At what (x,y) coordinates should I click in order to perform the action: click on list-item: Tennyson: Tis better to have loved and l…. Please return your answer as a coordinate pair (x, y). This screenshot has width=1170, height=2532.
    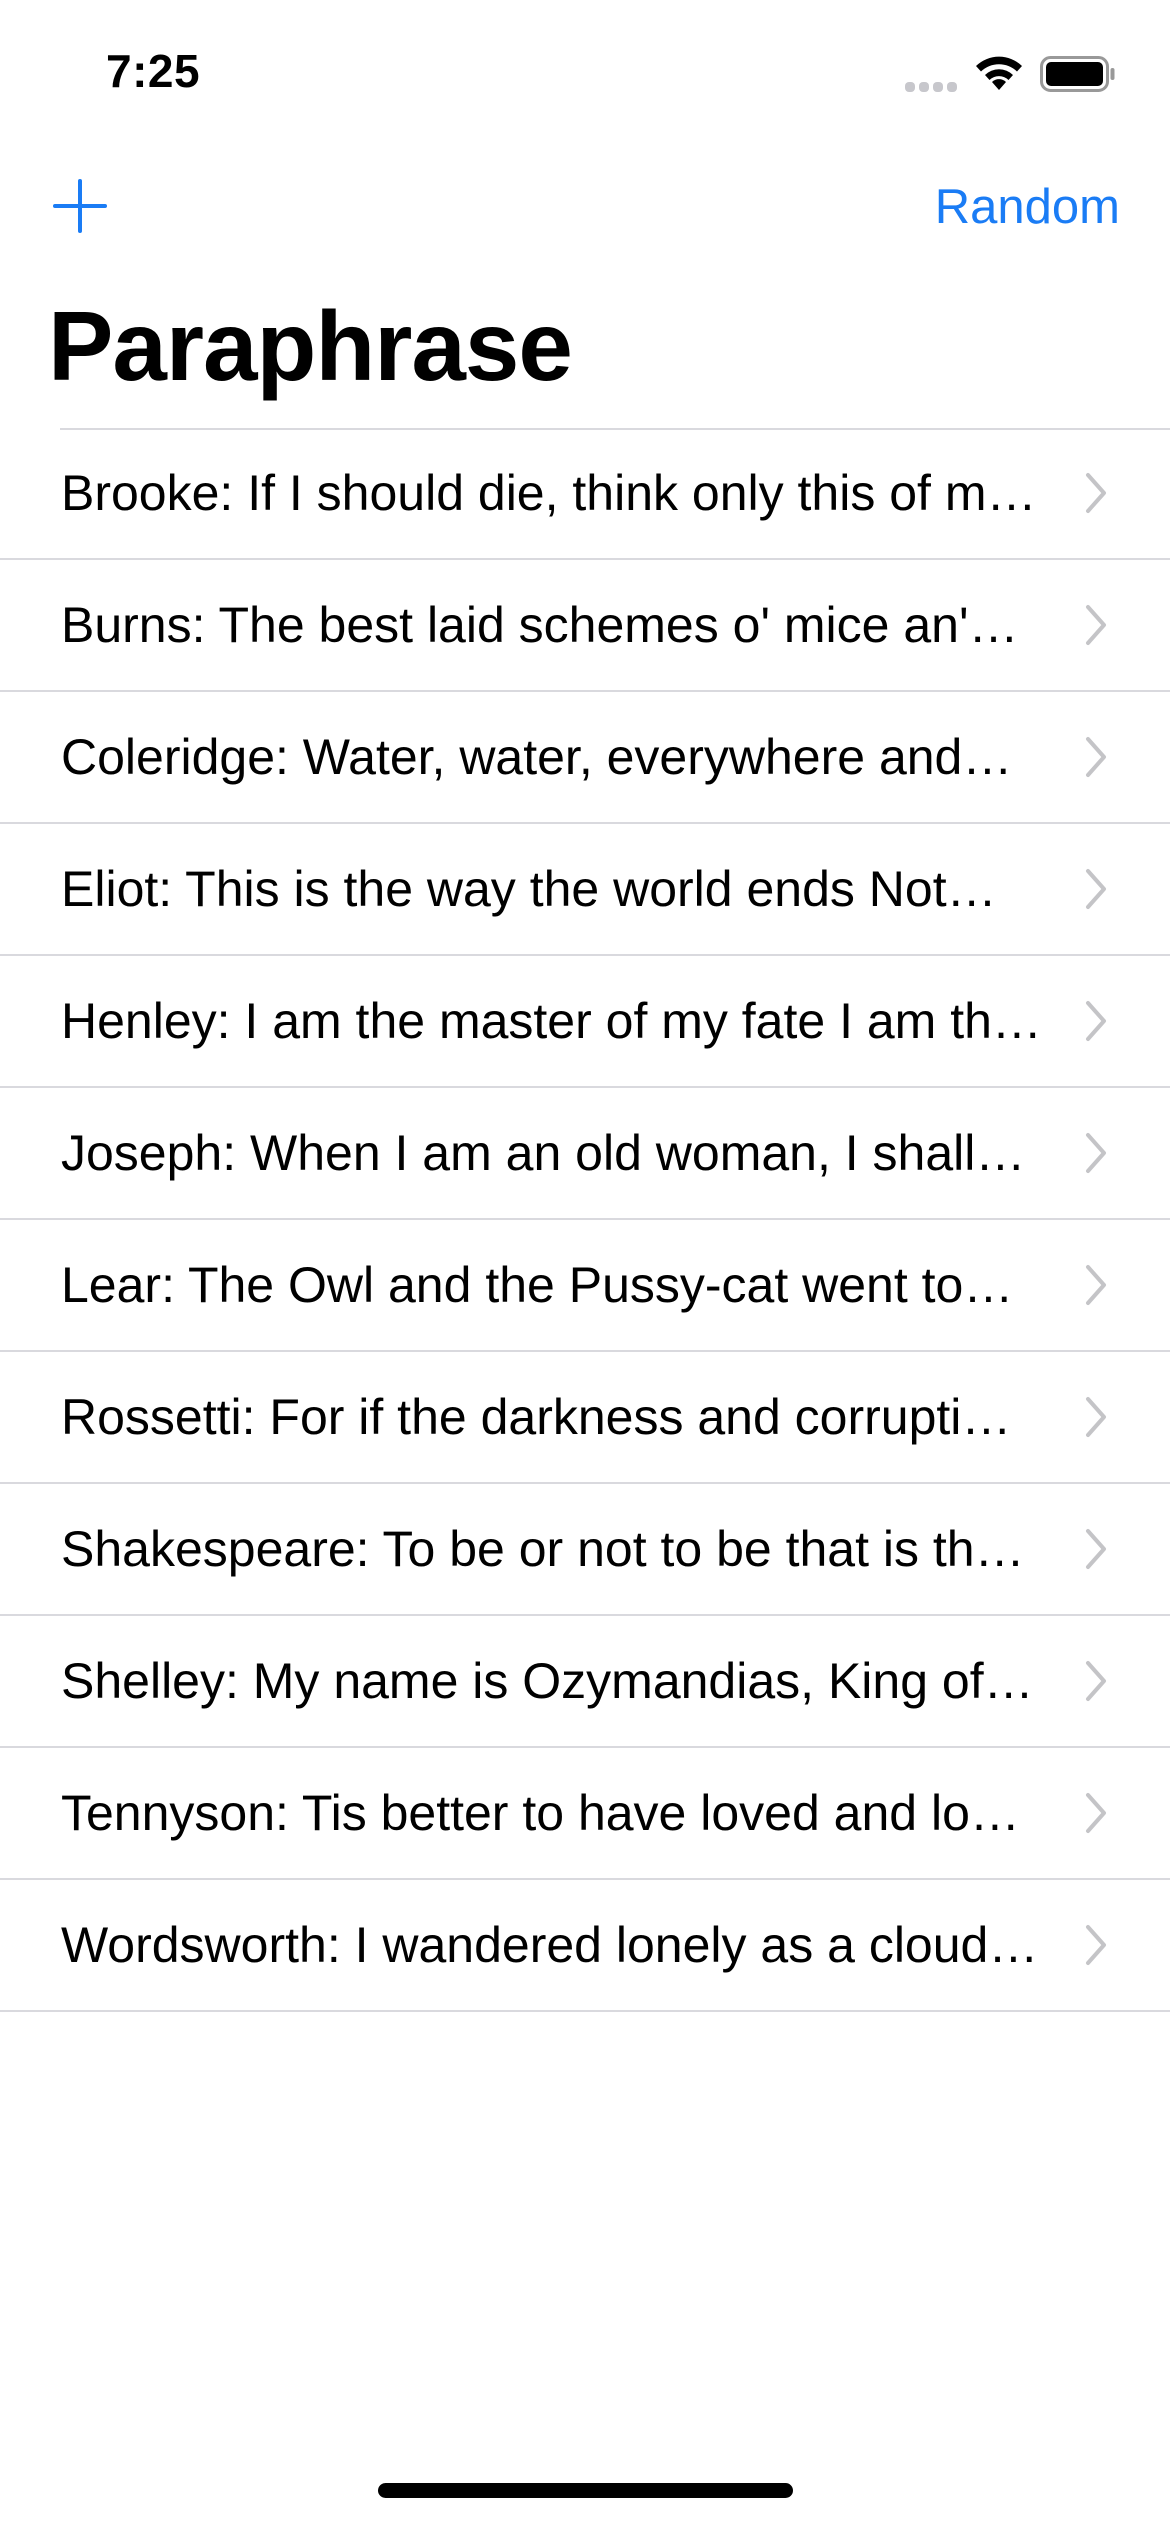
    Looking at the image, I should click on (585, 1814).